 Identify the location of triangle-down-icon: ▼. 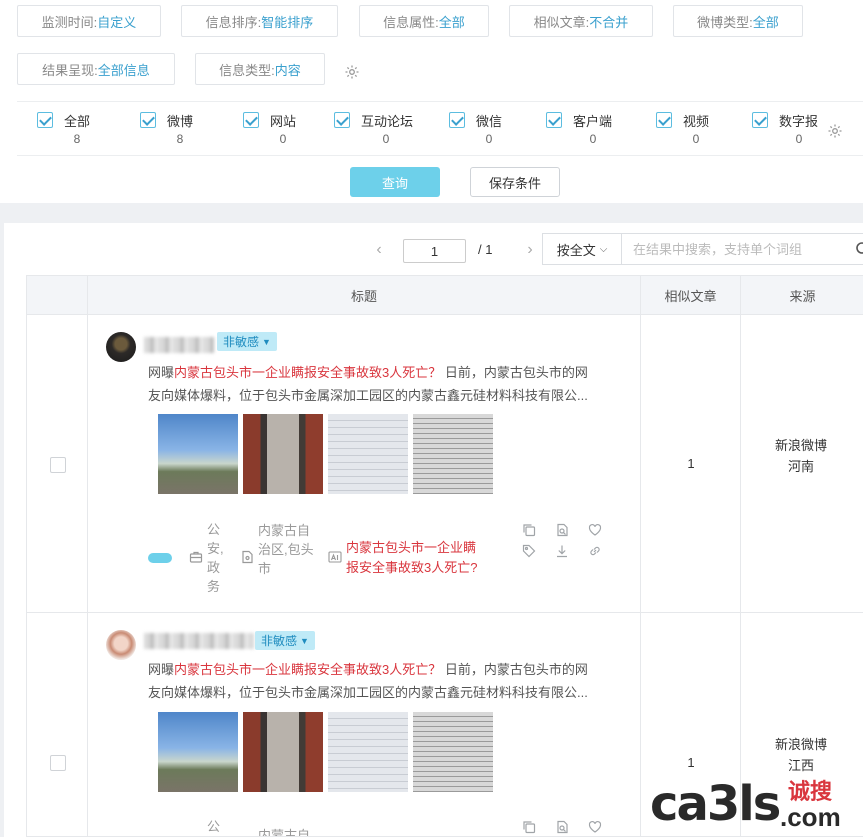
(266, 341).